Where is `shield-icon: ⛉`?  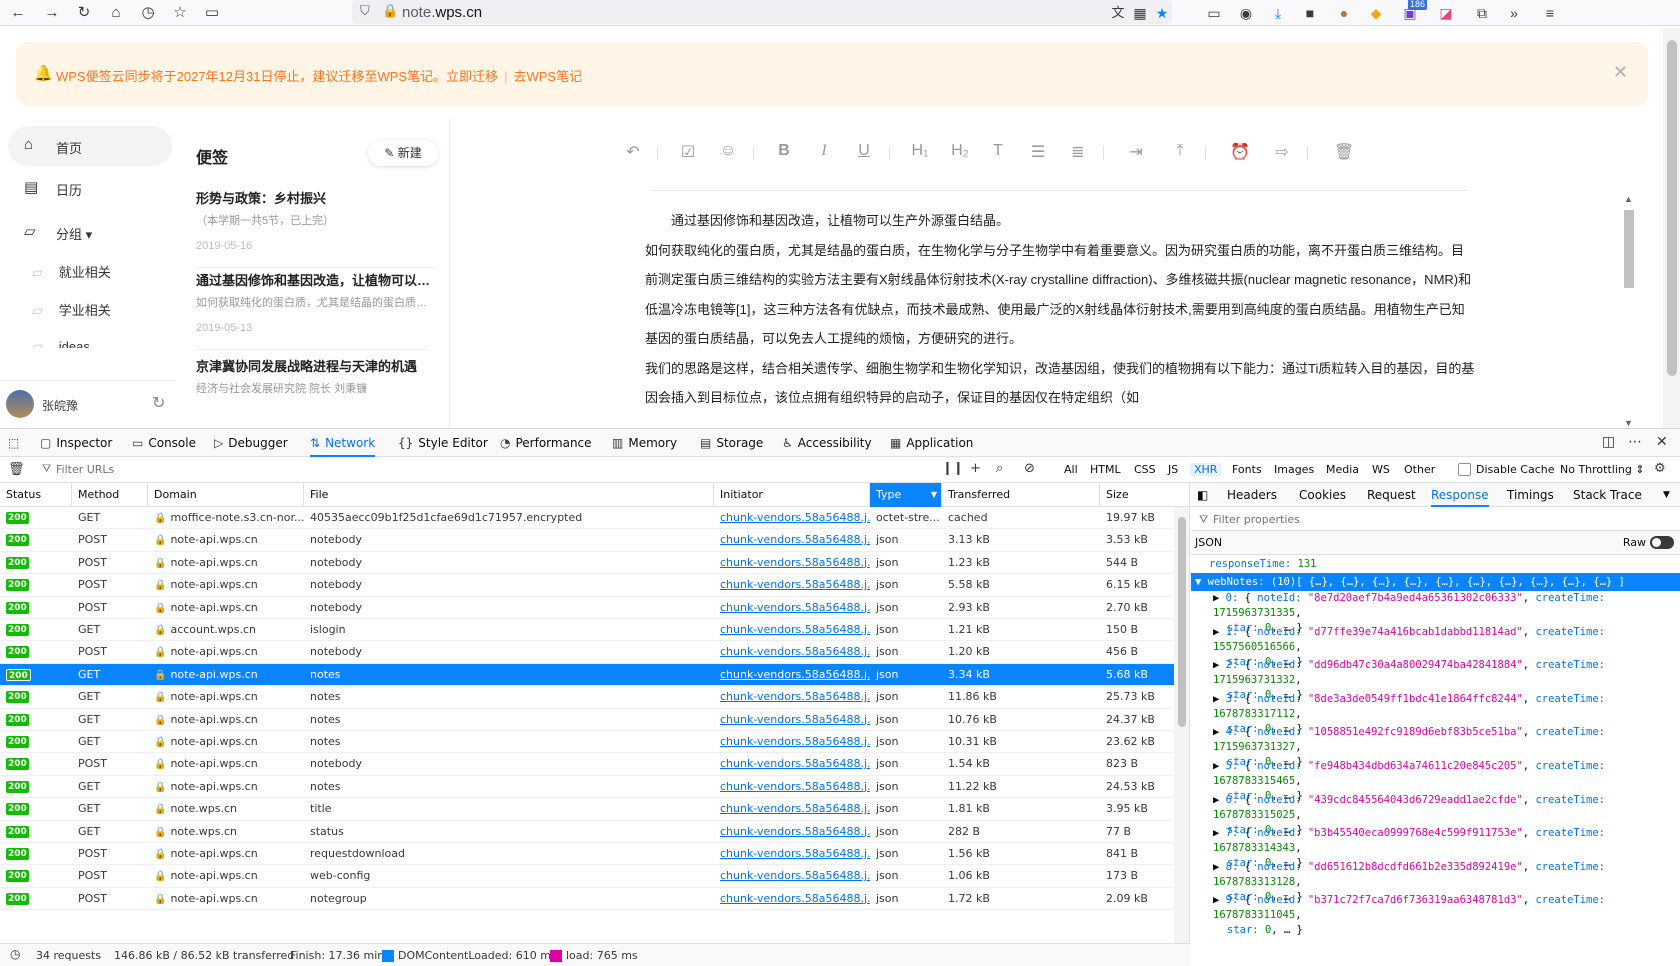 shield-icon: ⛉ is located at coordinates (365, 11).